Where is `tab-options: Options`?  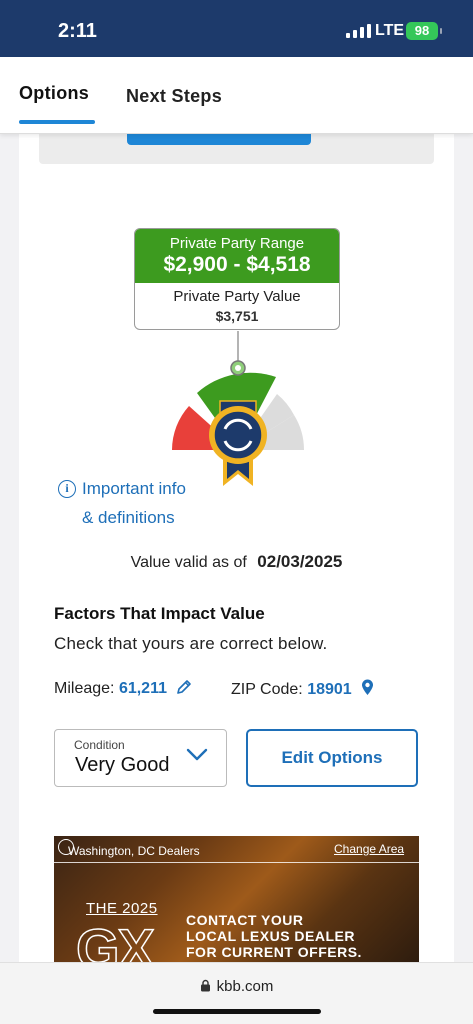 tab-options: Options is located at coordinates (54, 93).